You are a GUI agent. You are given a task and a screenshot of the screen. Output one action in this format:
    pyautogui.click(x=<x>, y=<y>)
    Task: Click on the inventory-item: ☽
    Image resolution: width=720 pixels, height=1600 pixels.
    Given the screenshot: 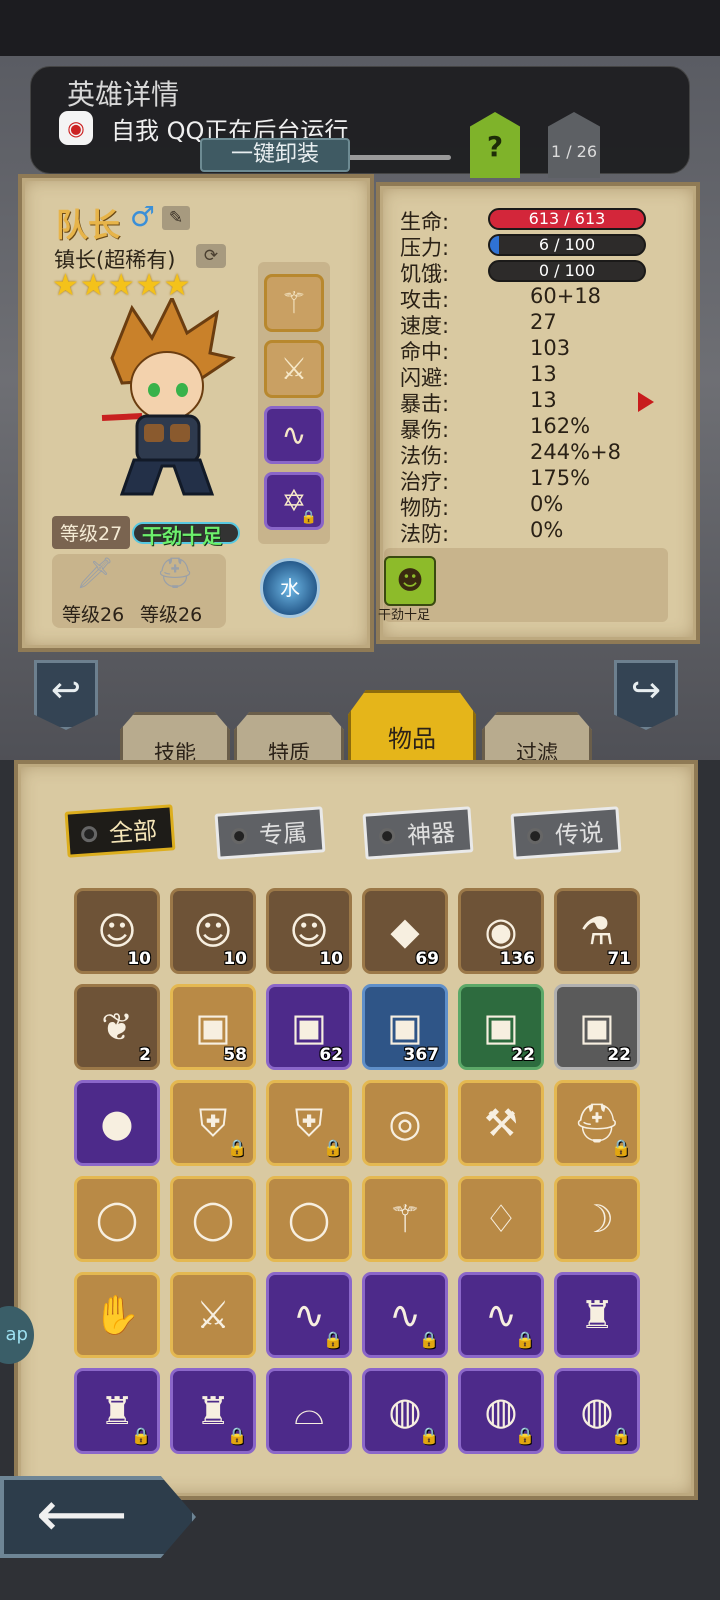 What is the action you would take?
    pyautogui.click(x=597, y=1219)
    